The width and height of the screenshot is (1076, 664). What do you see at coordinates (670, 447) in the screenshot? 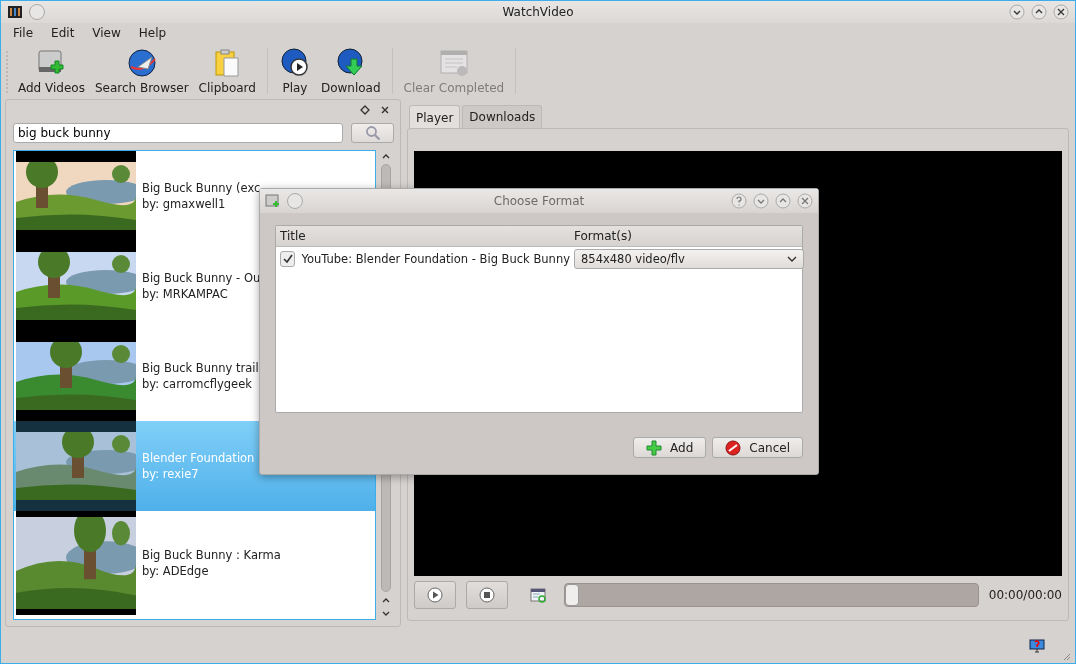
I see `dialog-button: Add` at bounding box center [670, 447].